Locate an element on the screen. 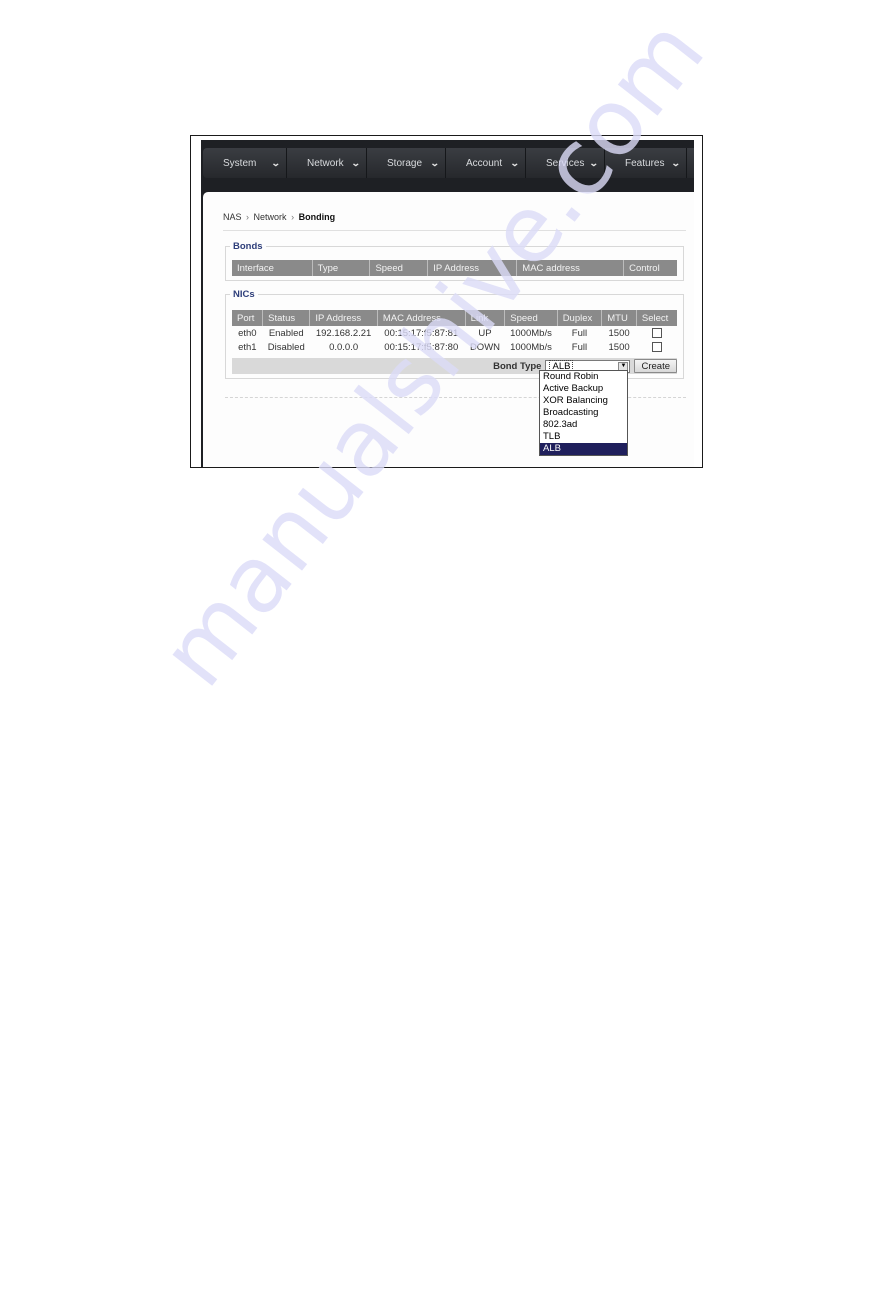  column-header: MAC Address is located at coordinates (421, 318).